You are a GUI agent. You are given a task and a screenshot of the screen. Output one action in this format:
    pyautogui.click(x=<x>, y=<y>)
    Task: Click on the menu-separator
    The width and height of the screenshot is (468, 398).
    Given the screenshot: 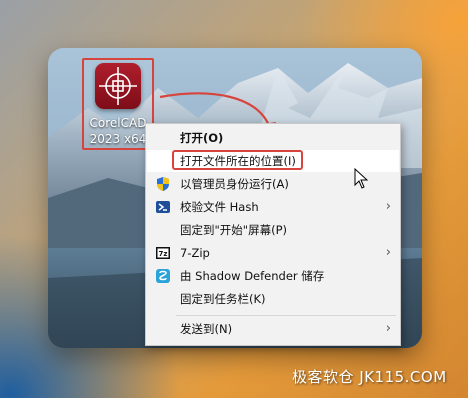 What is the action you would take?
    pyautogui.click(x=286, y=315)
    